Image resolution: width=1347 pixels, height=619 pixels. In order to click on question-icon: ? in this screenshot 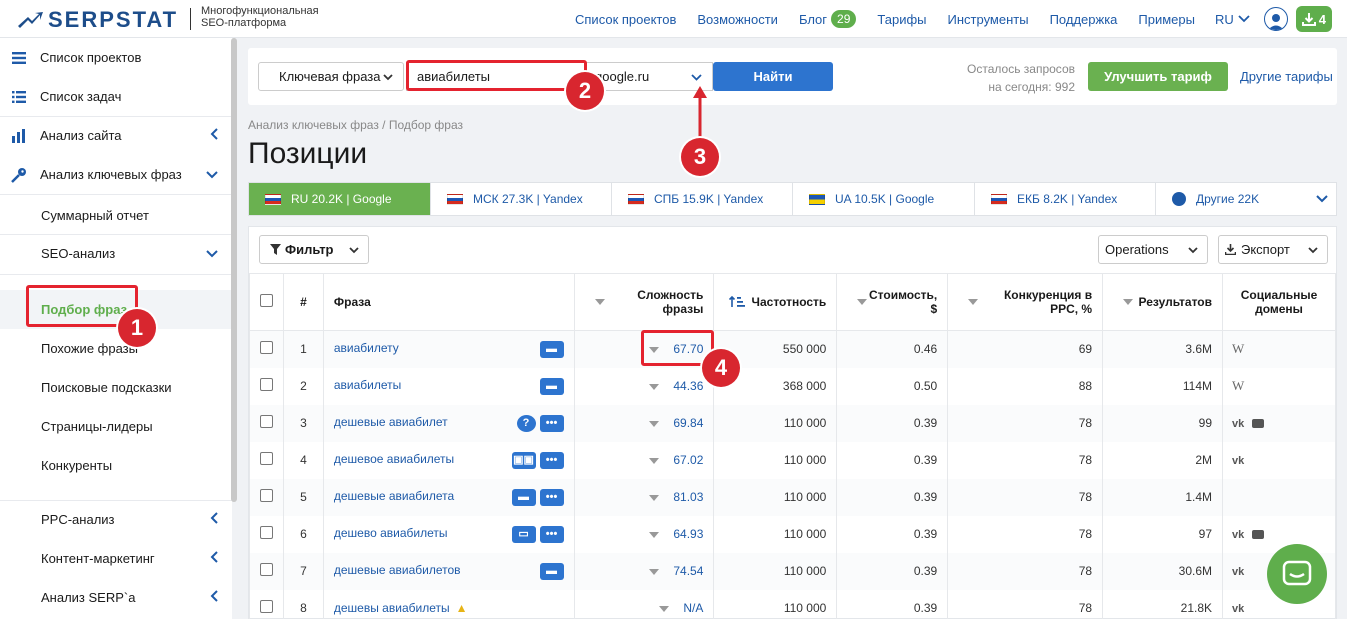, I will do `click(526, 423)`.